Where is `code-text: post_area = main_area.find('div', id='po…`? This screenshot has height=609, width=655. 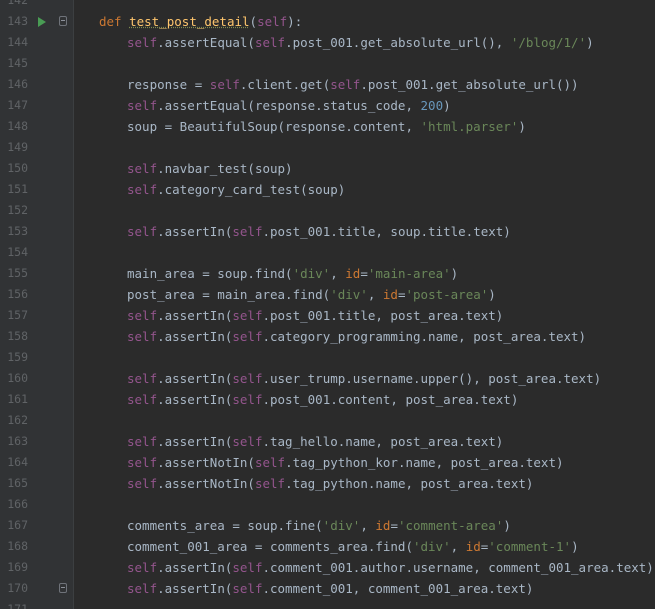
code-text: post_area = main_area.find('div', id='po… is located at coordinates (311, 294).